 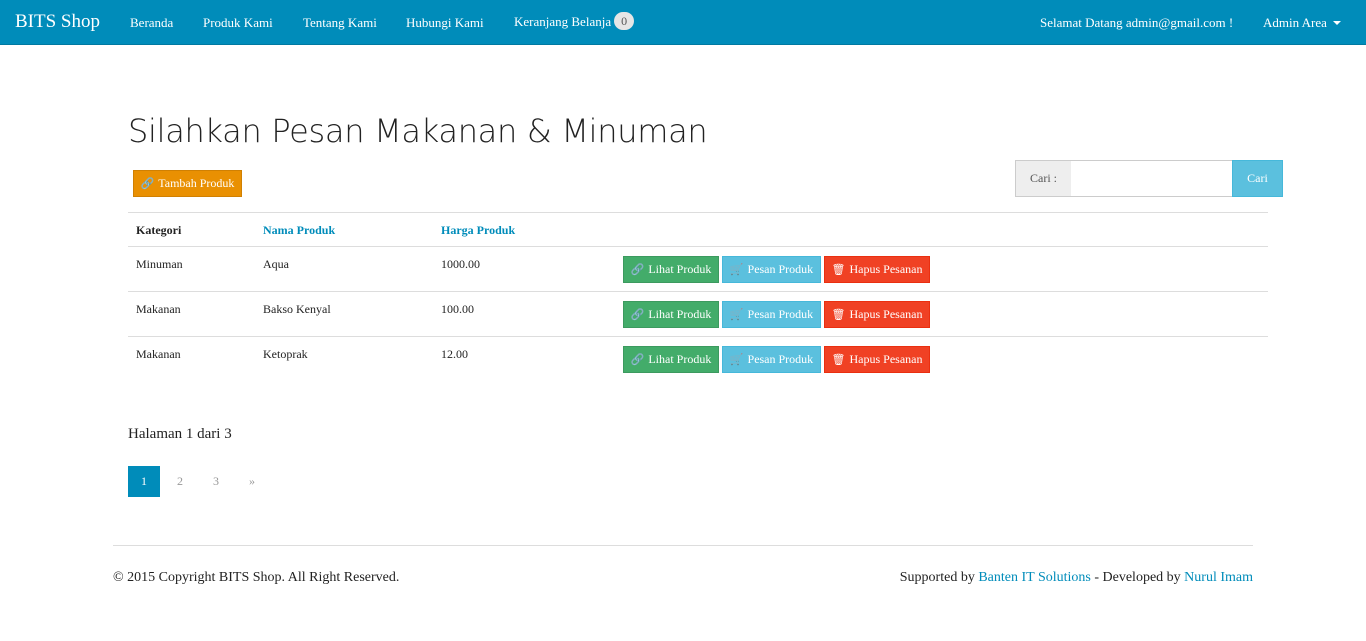 I want to click on cart-count-badge: 0, so click(x=624, y=21).